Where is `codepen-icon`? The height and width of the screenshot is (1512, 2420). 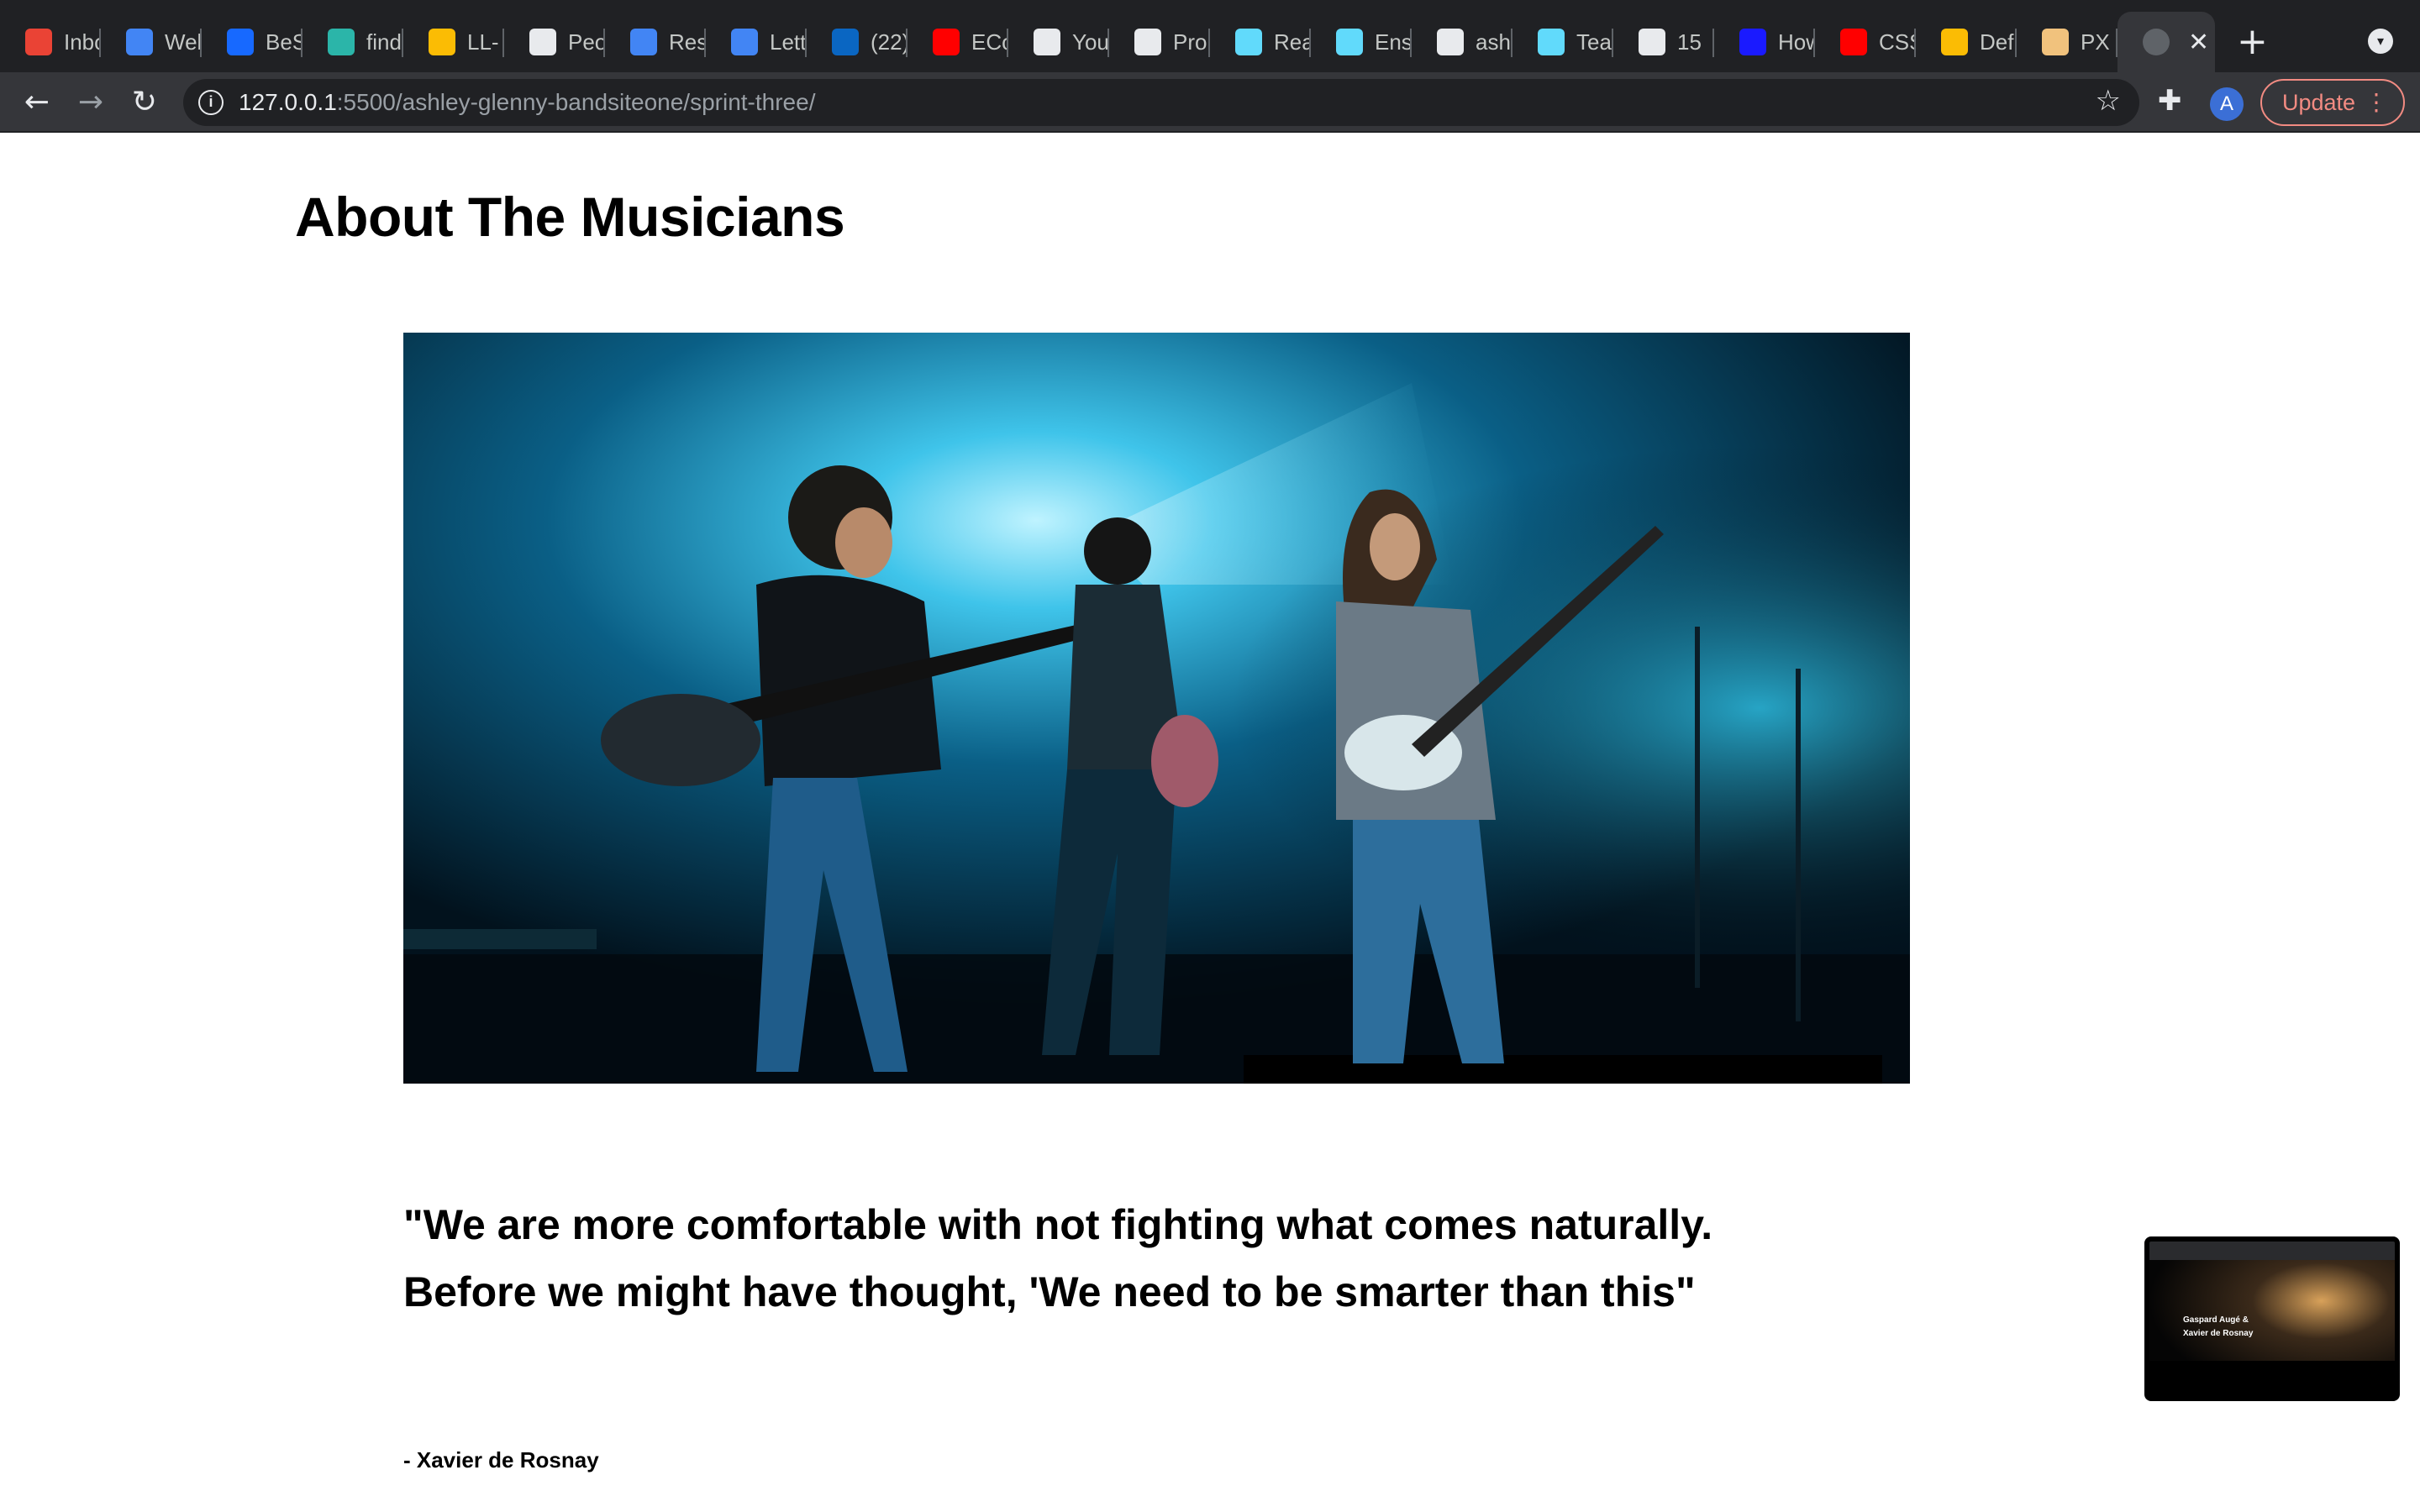
codepen-icon is located at coordinates (1147, 42).